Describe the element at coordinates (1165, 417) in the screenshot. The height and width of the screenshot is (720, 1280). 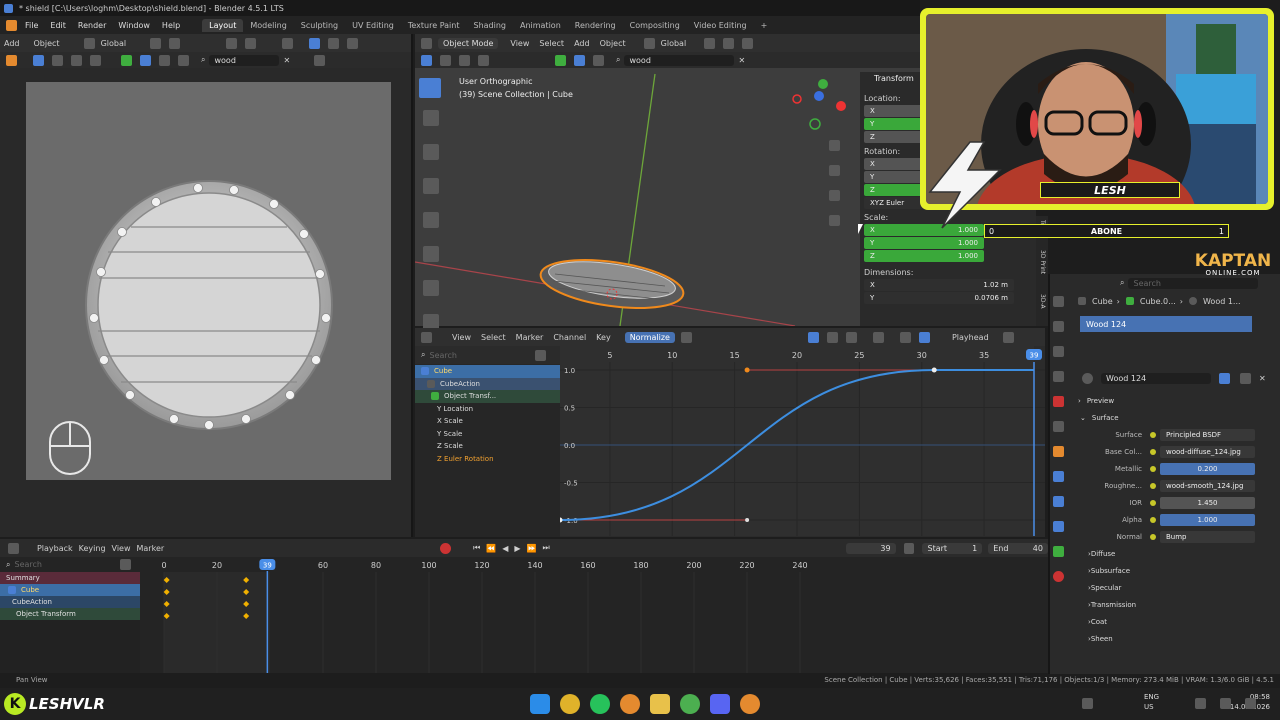
I see `surface-section: ⌄ Surface` at that location.